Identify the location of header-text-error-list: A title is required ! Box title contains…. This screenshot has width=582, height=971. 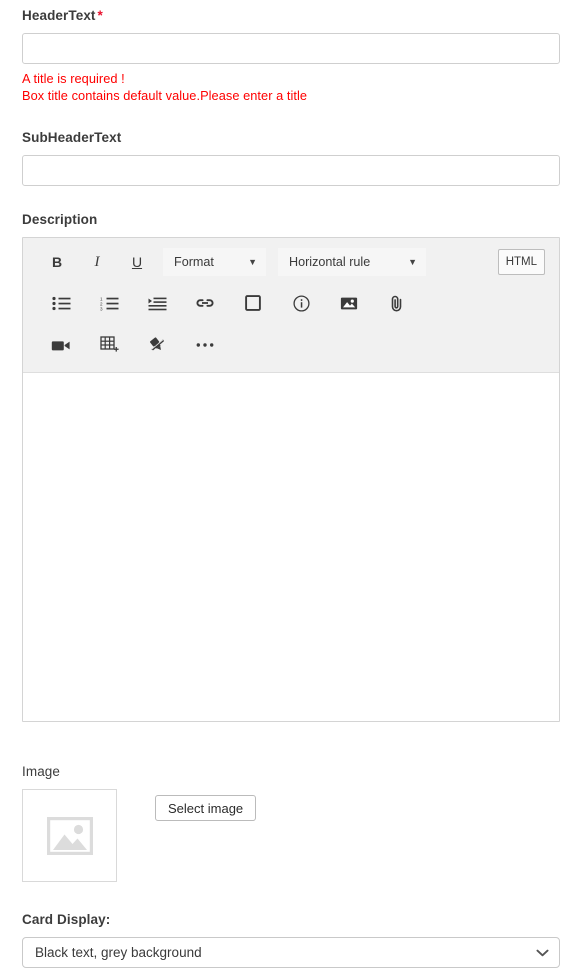
(291, 87).